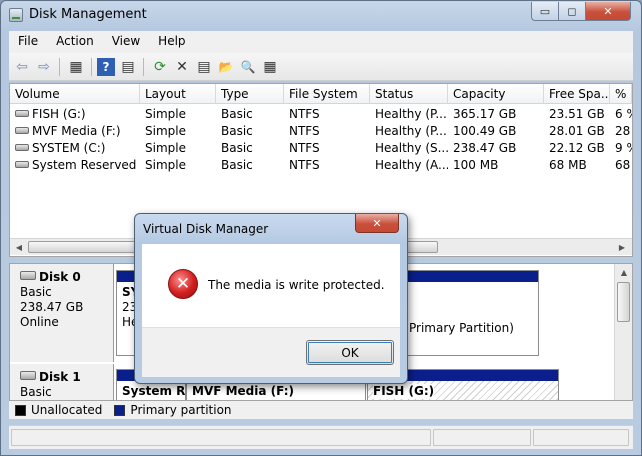 The height and width of the screenshot is (456, 642). I want to click on cell-free-space: 23.51 GB, so click(577, 114).